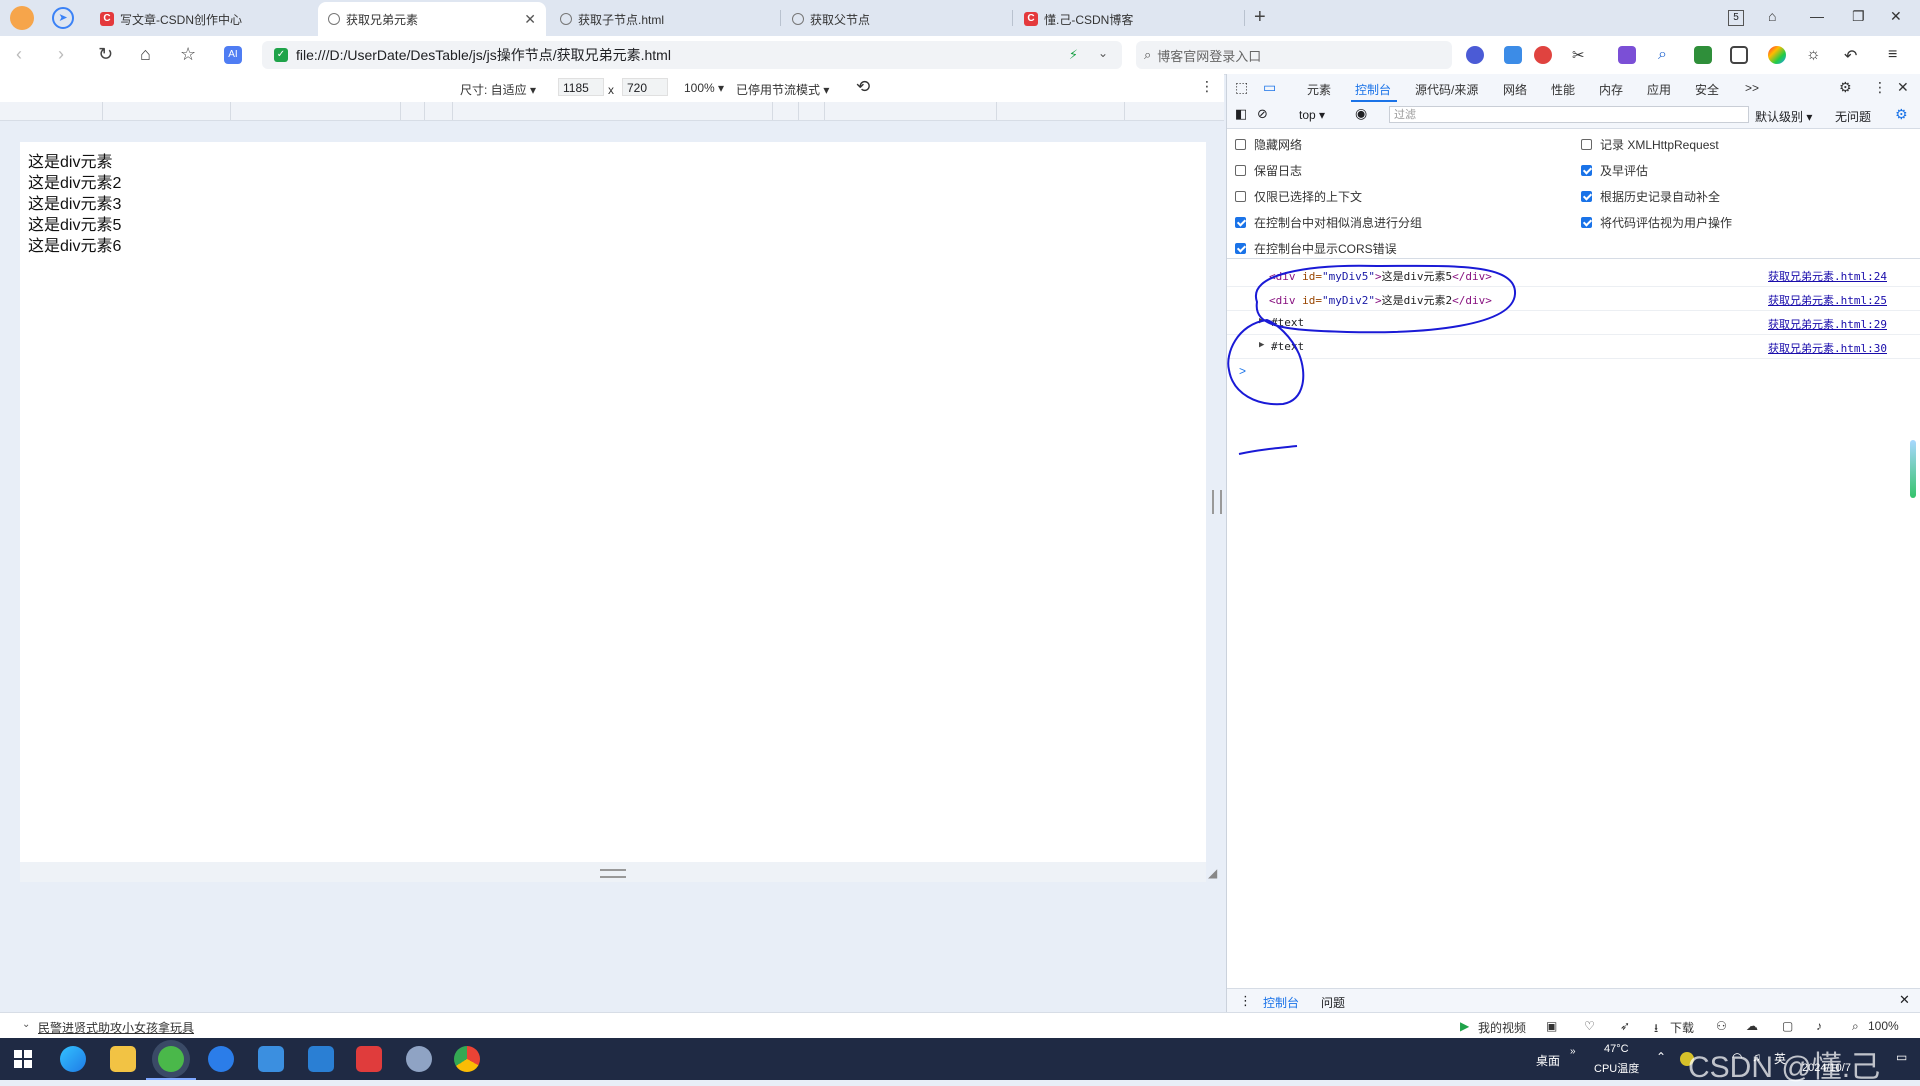 This screenshot has width=1920, height=1086. Describe the element at coordinates (1901, 114) in the screenshot. I see `console-settings-icon: ⚙` at that location.